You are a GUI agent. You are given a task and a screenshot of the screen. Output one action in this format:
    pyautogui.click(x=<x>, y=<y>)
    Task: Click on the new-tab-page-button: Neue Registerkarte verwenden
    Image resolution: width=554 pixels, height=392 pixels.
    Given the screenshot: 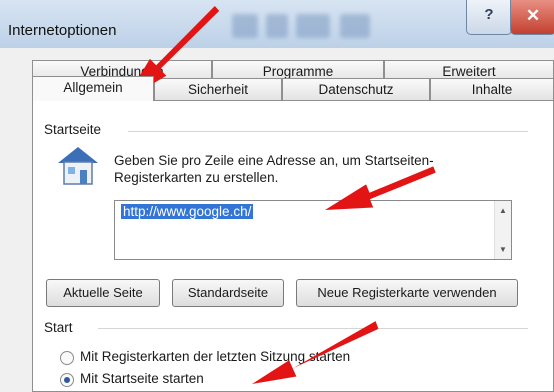 What is the action you would take?
    pyautogui.click(x=407, y=293)
    